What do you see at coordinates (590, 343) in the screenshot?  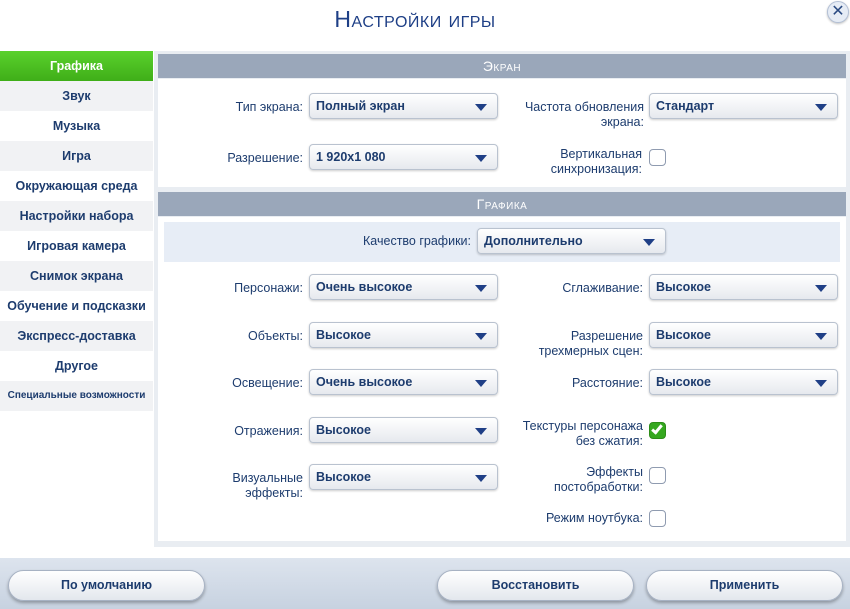 I see `scene-resolution-label: Разрешение трехмерных сцен:` at bounding box center [590, 343].